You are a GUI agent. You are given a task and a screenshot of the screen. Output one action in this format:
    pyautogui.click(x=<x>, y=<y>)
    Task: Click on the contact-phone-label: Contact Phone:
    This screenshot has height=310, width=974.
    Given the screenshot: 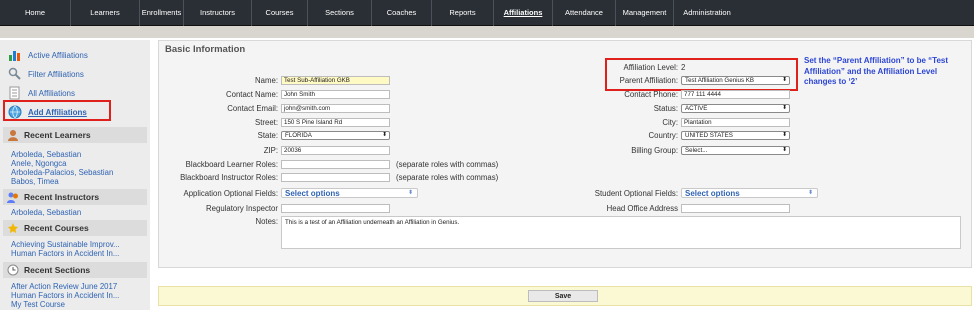 What is the action you would take?
    pyautogui.click(x=651, y=94)
    